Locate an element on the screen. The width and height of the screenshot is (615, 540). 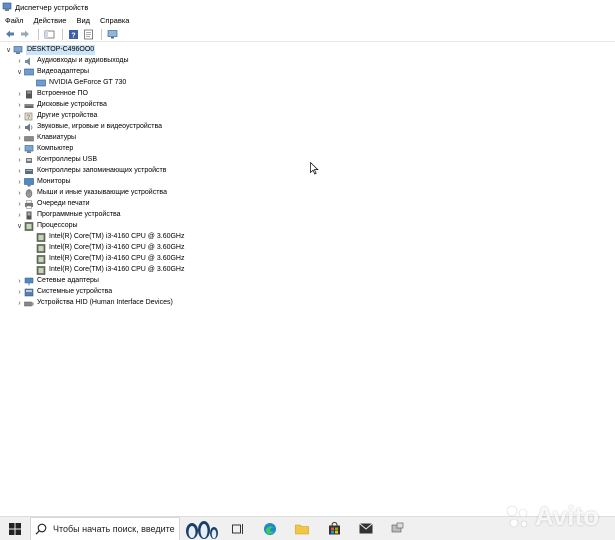
menu-help: Справка is located at coordinates (114, 20).